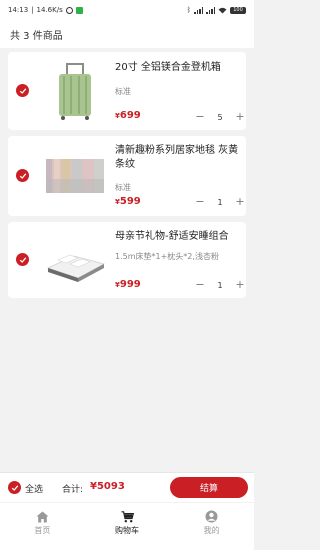 The width and height of the screenshot is (320, 550). What do you see at coordinates (49, 10) in the screenshot?
I see `status-net-speed: 14.6K/s` at bounding box center [49, 10].